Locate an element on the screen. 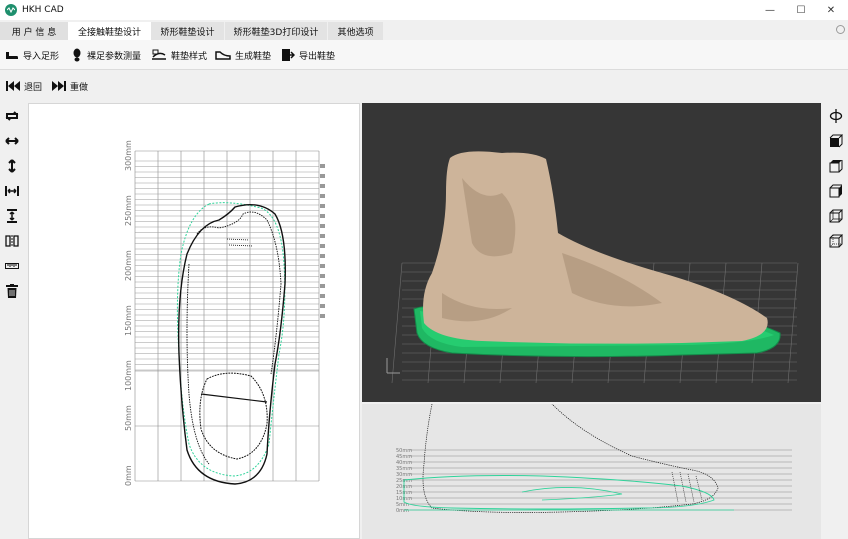 The width and height of the screenshot is (848, 539). main-tab-bar: 用 户 信 息 全接触鞋垫设计 矫形鞋垫设计 矫形鞋垫3D打印设计 其他选项 is located at coordinates (424, 30).